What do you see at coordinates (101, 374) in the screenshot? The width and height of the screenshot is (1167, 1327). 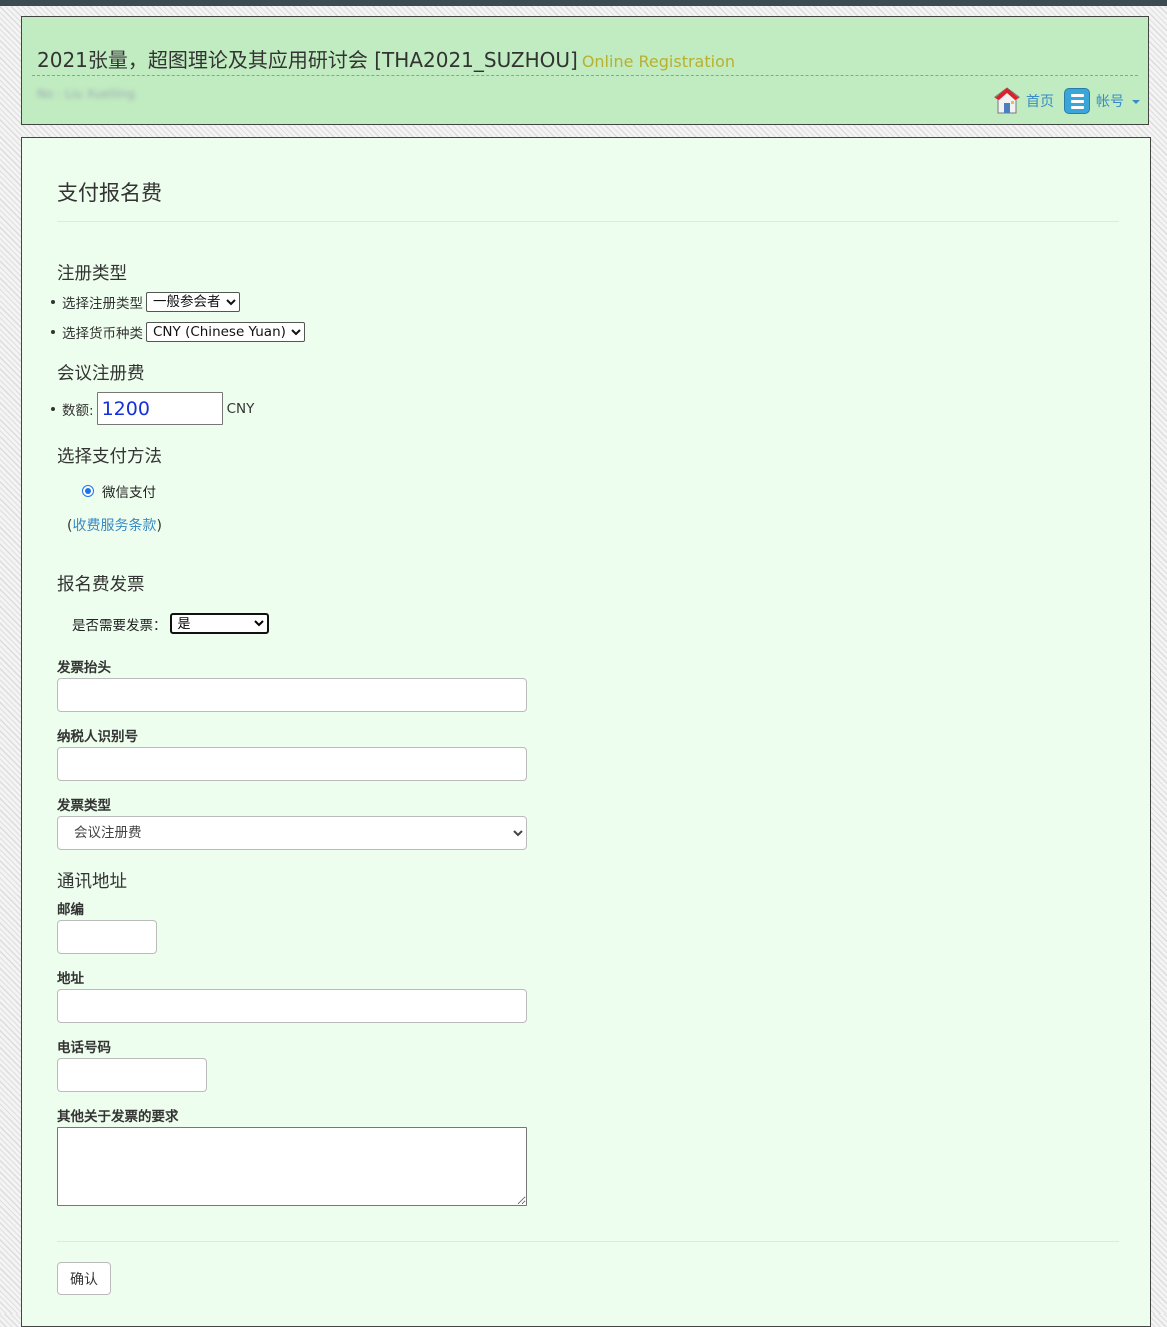 I see `fee-heading: 会议注册费` at bounding box center [101, 374].